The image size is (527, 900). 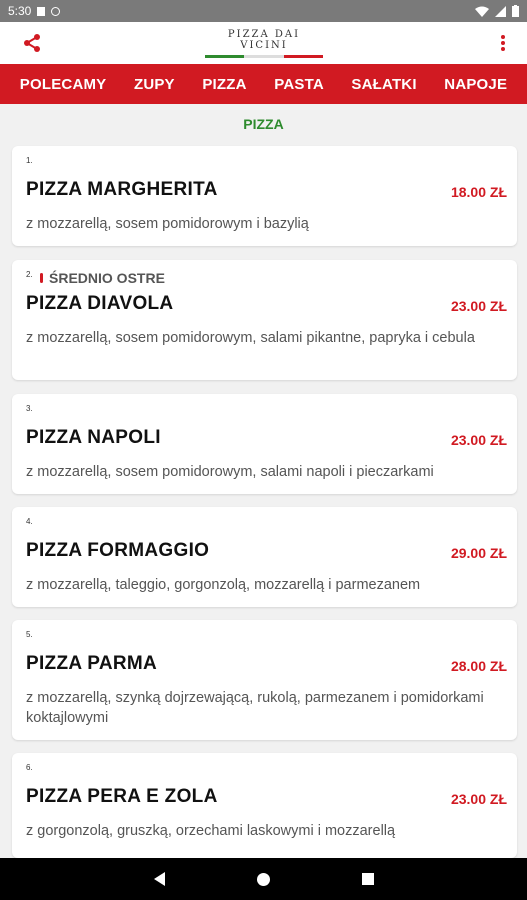 What do you see at coordinates (264, 40) in the screenshot?
I see `logo-text: PIZZA DAI VICINI` at bounding box center [264, 40].